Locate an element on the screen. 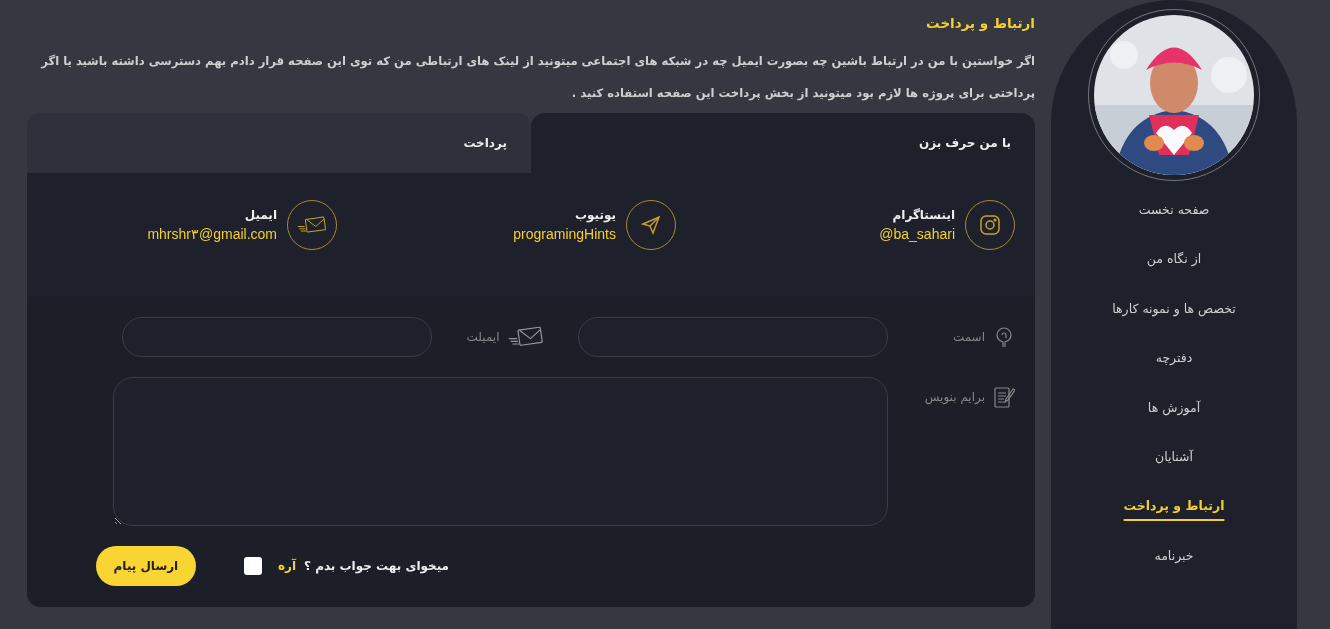 This screenshot has height=629, width=1330. email-field is located at coordinates (277, 337).